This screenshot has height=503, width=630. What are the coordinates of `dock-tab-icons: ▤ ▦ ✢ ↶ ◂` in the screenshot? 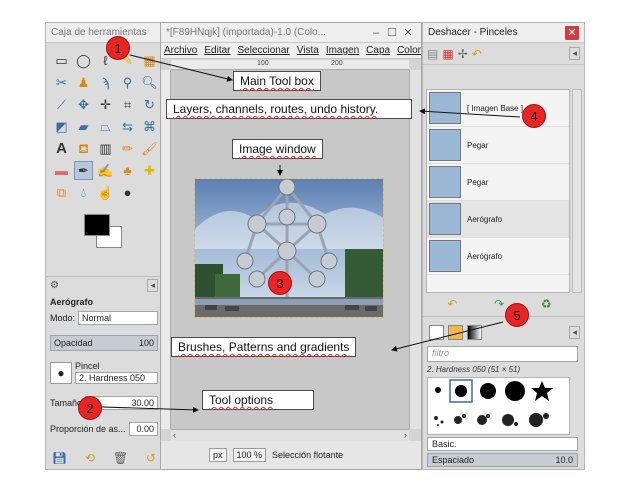 It's located at (503, 54).